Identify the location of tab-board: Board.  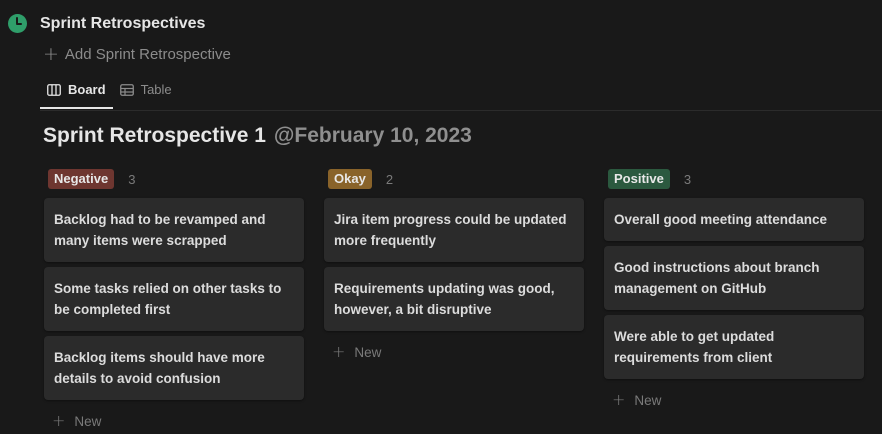
(76, 92).